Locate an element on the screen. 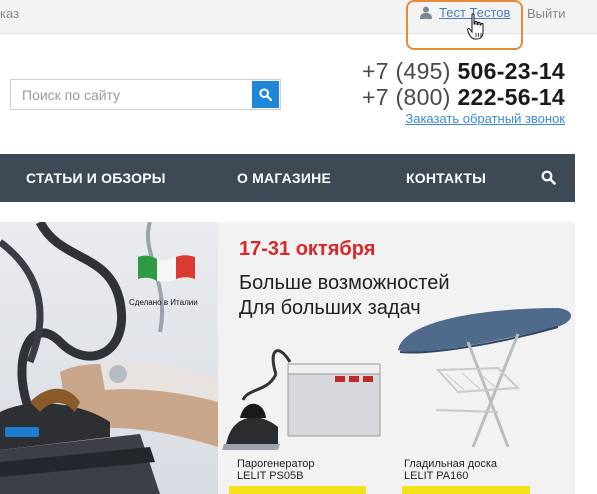  made-in-italy-label: Сделано в Италии is located at coordinates (163, 302).